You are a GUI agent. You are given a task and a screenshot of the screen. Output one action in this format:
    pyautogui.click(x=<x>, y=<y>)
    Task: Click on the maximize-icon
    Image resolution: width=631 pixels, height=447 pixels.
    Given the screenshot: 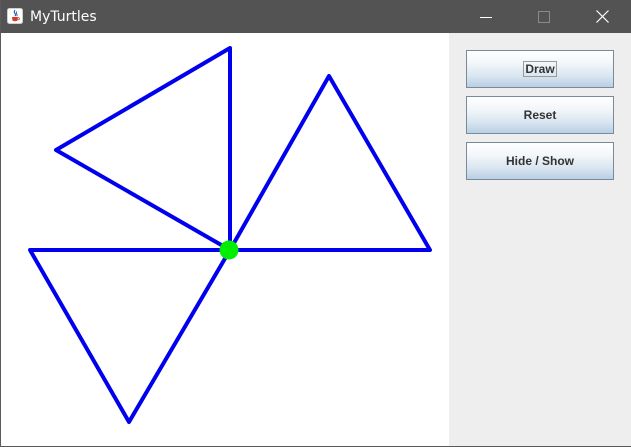 What is the action you would take?
    pyautogui.click(x=544, y=16)
    